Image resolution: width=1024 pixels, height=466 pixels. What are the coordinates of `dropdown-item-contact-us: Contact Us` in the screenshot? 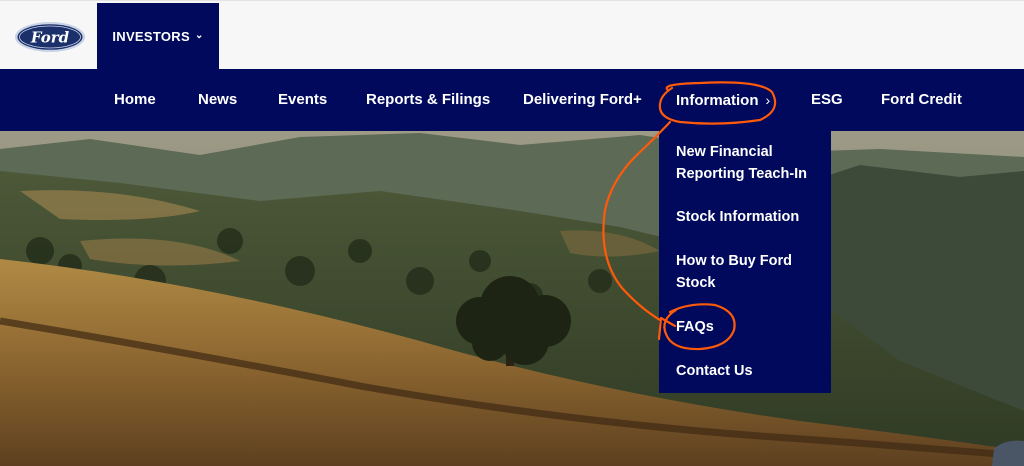 It's located at (751, 371).